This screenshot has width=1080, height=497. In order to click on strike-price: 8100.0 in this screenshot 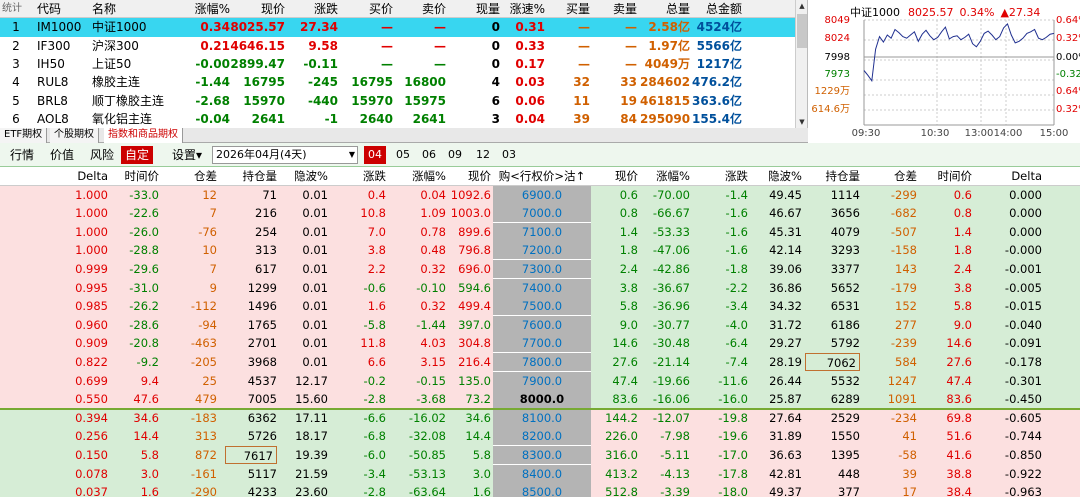, I will do `click(542, 417)`.